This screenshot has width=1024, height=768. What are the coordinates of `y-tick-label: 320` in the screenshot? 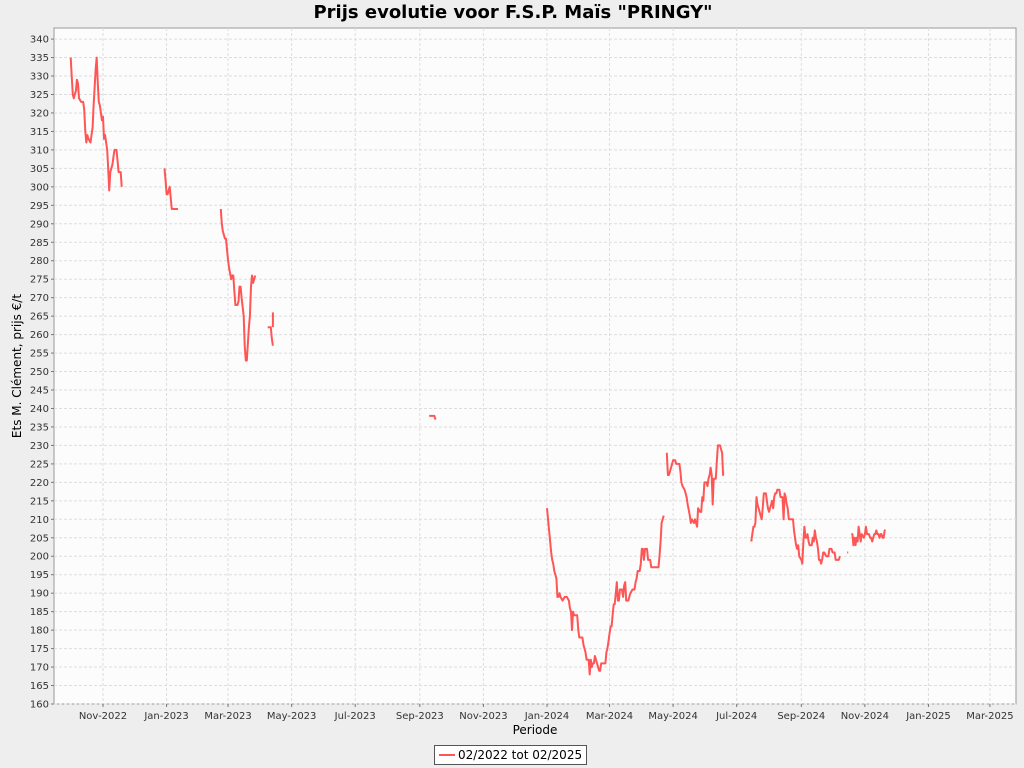 It's located at (39, 113).